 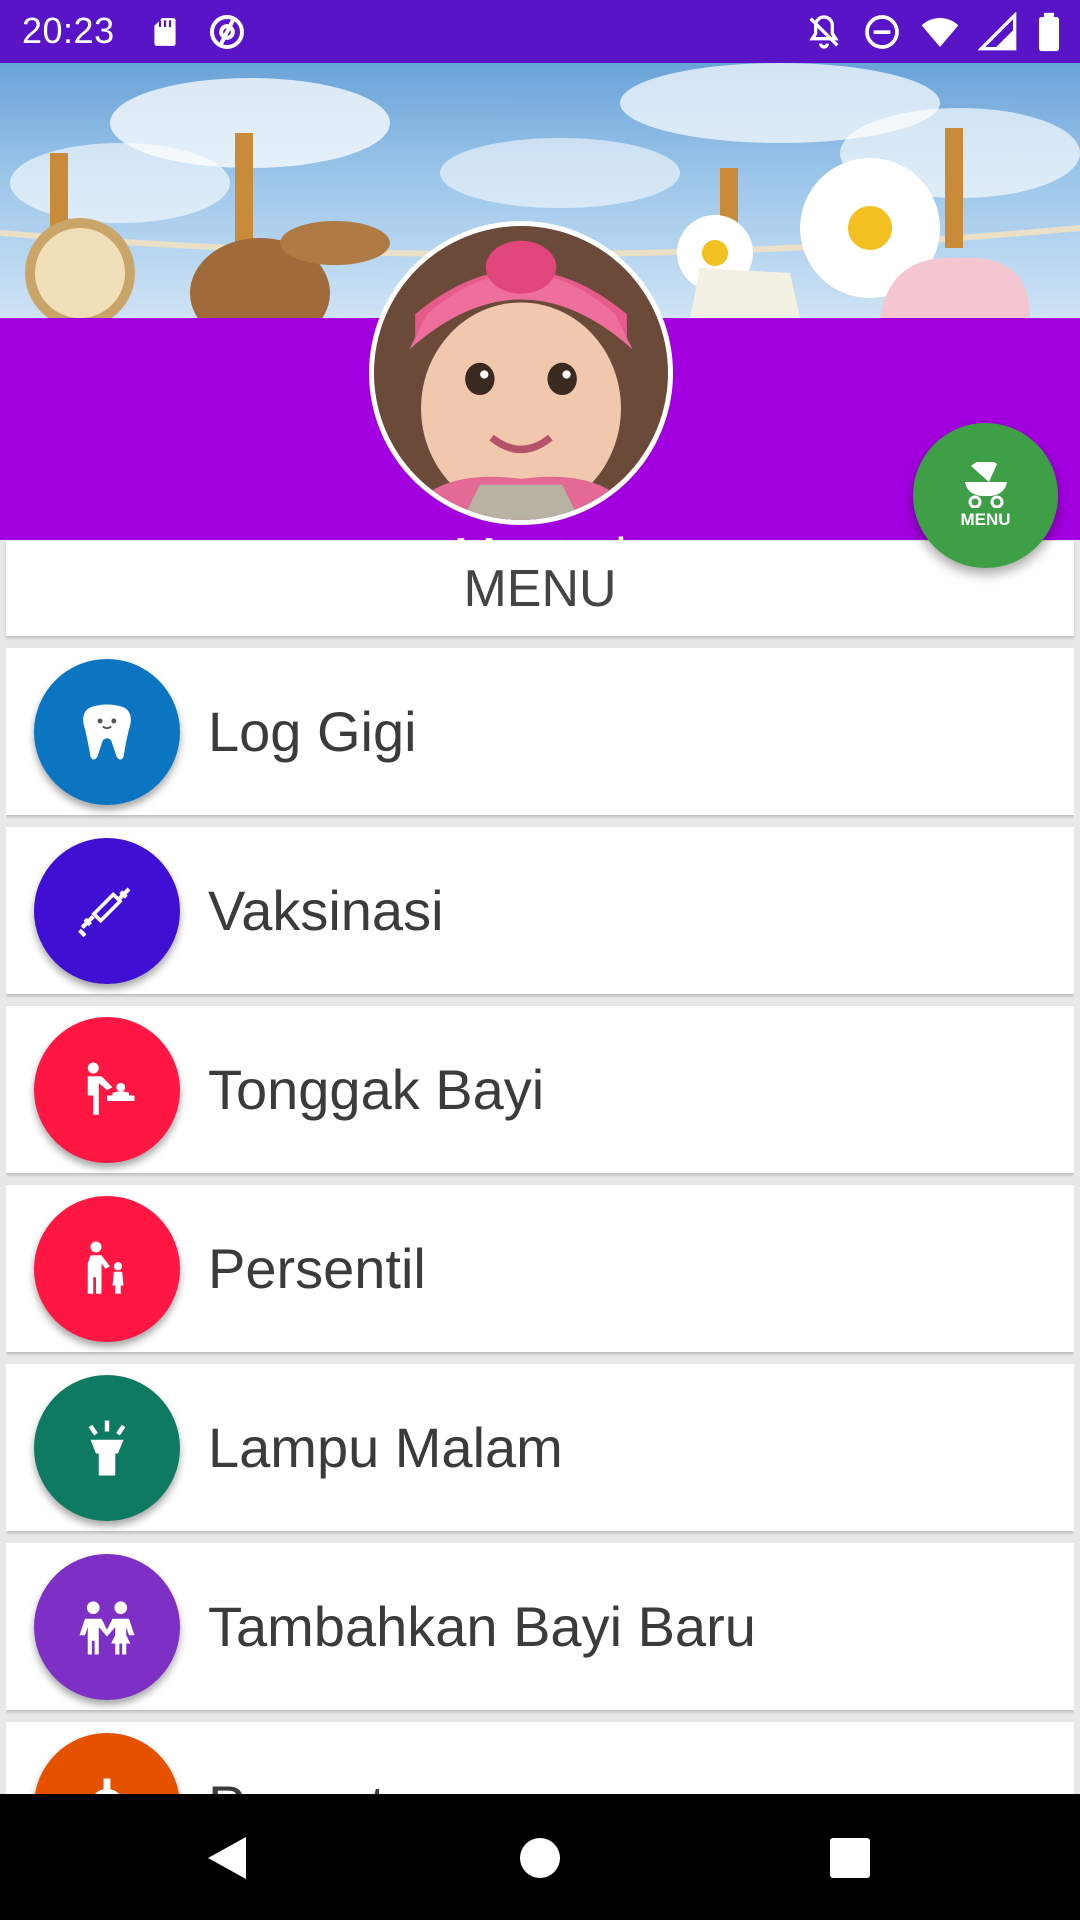 I want to click on menu-item-label: Log Gigi, so click(x=312, y=731).